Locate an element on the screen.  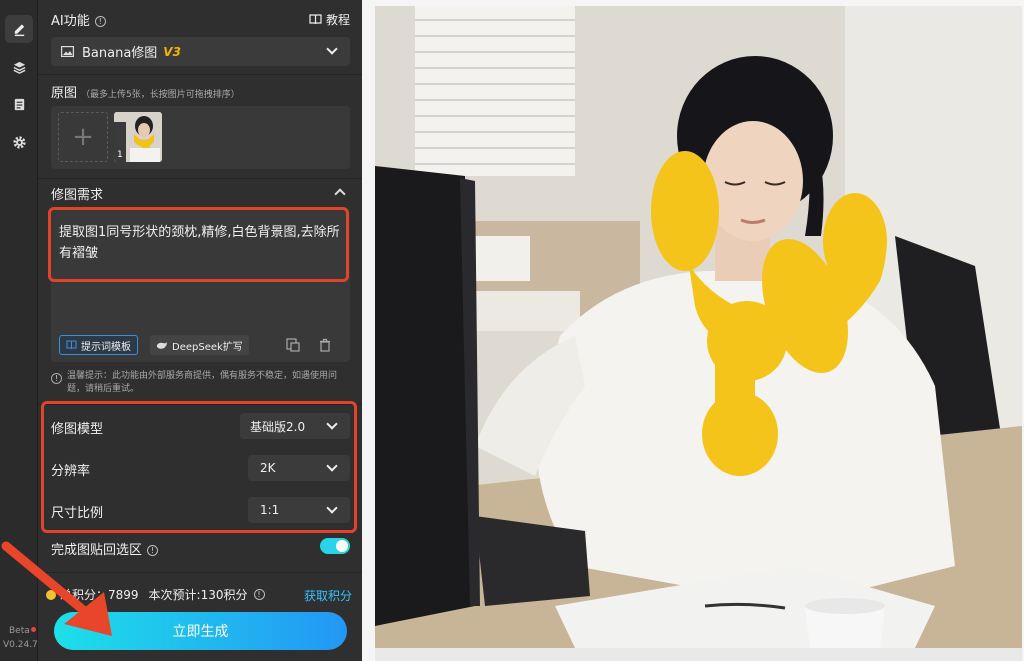
credits-info: 总积分：7899 本次预计:130积分 ! is located at coordinates (155, 594).